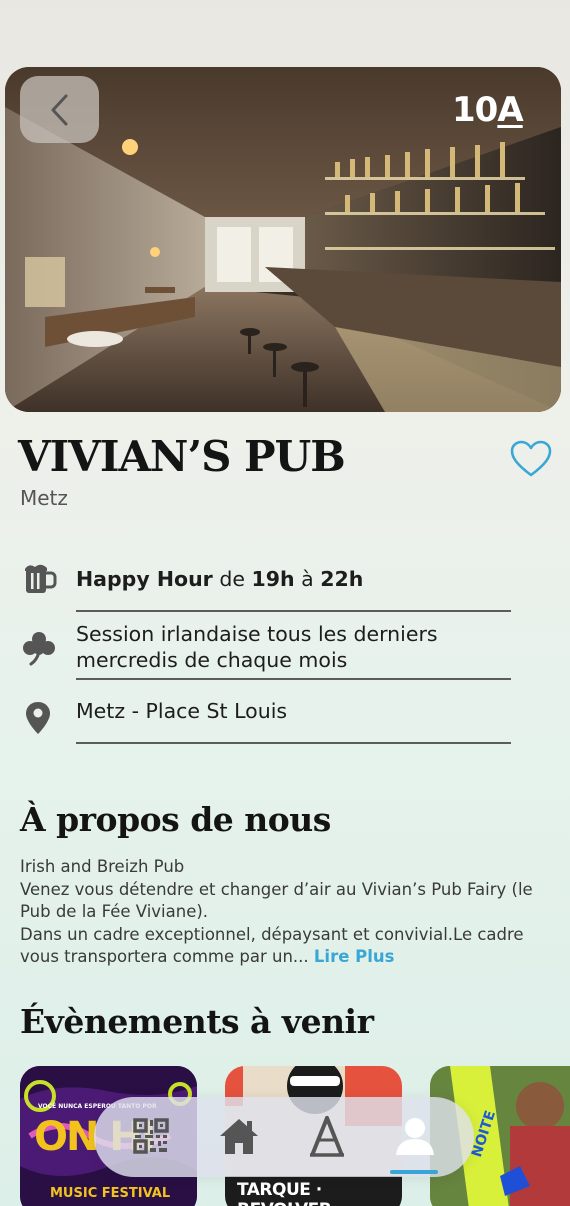 The width and height of the screenshot is (570, 1206). Describe the element at coordinates (41, 578) in the screenshot. I see `beer-mug-icon` at that location.